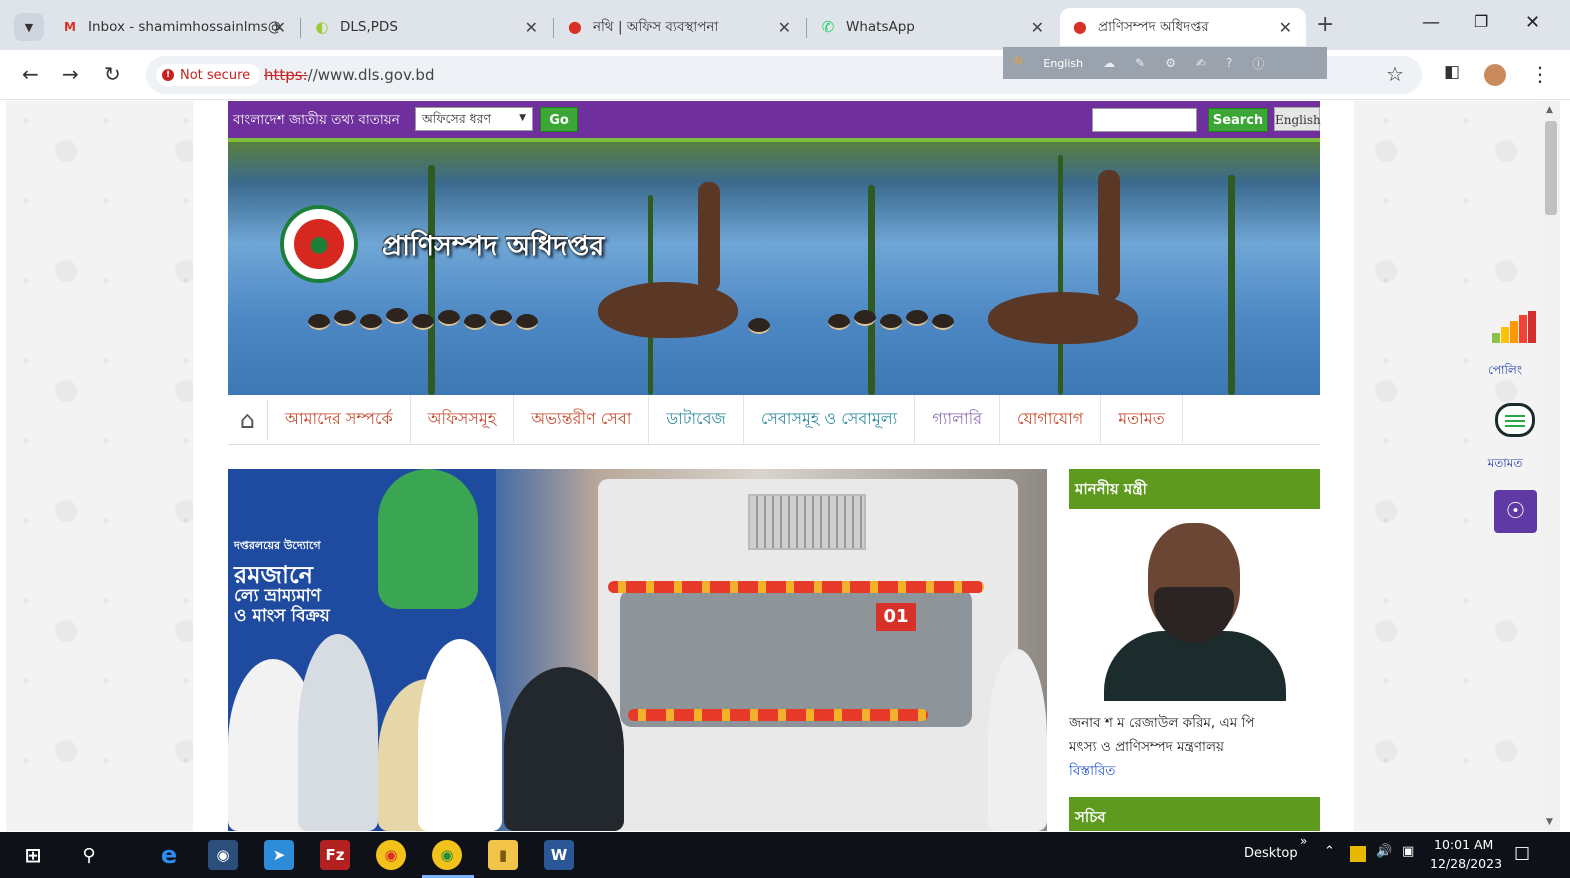 The width and height of the screenshot is (1570, 878). What do you see at coordinates (175, 27) in the screenshot?
I see `tab-gmail: M Inbox - shamimhossainlms@ ✕` at bounding box center [175, 27].